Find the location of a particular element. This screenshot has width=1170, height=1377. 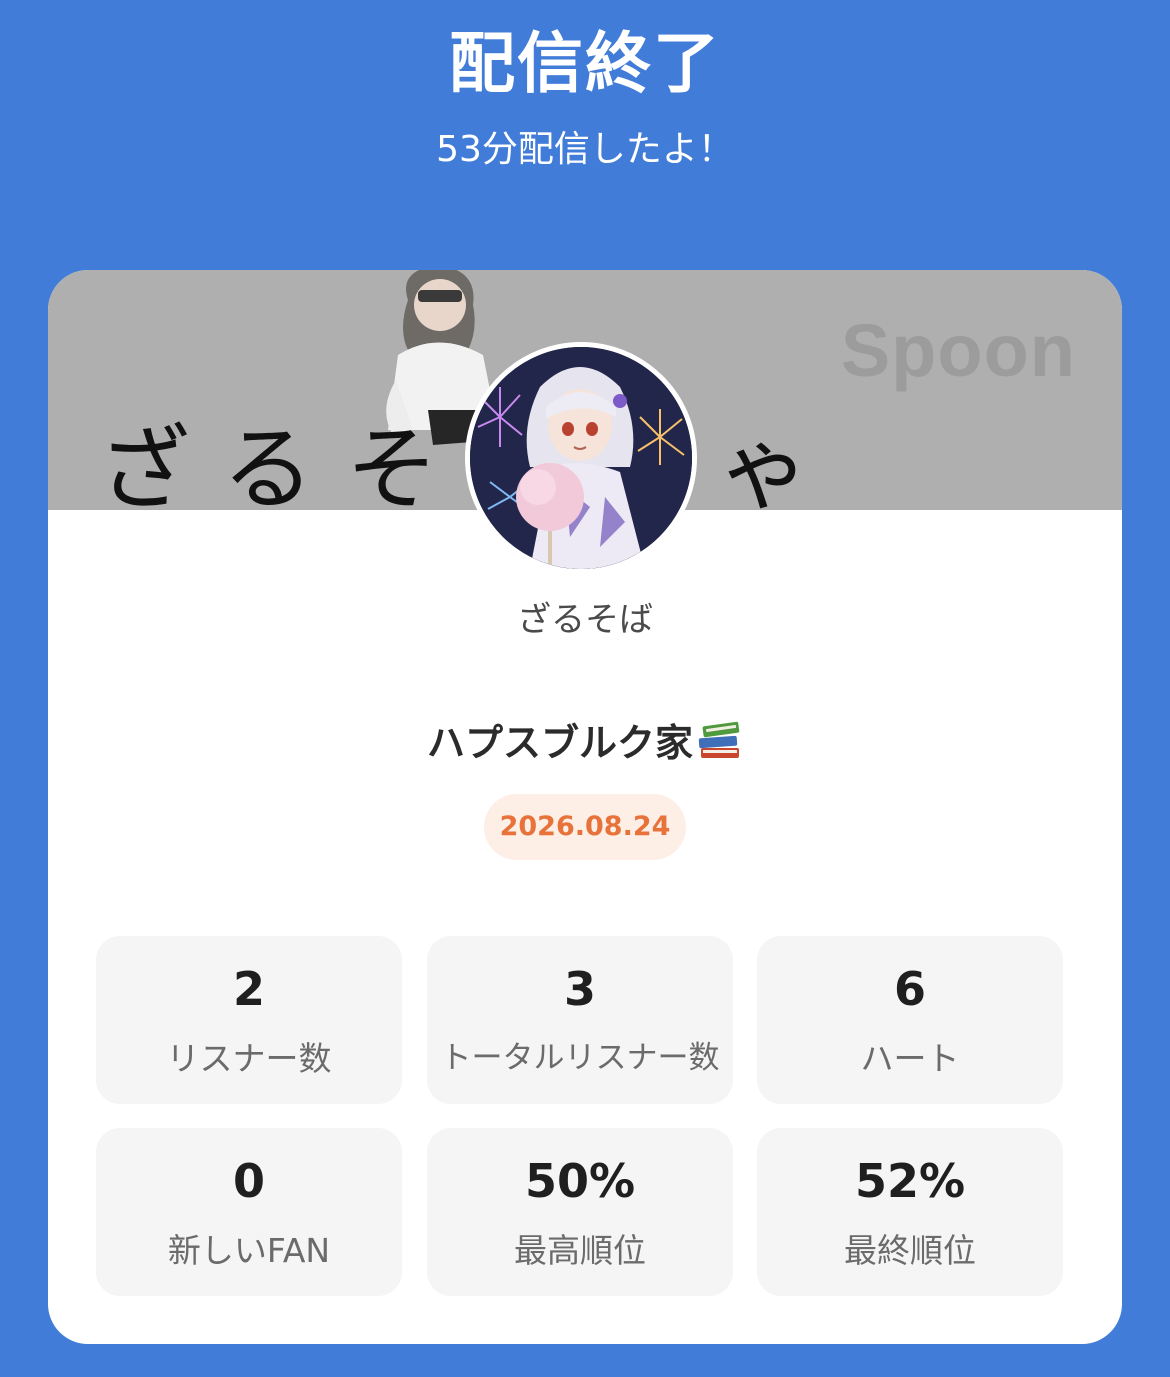

stat-total-listeners: 3 トータルリスナー数 is located at coordinates (580, 1020).